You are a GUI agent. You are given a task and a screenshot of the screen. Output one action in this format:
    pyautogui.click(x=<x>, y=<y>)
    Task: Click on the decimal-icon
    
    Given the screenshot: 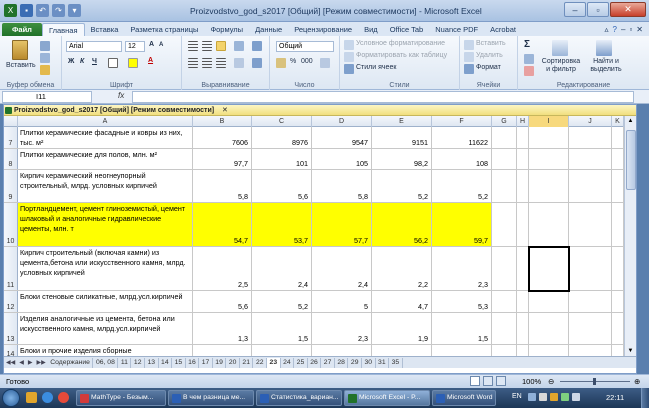 What is the action you would take?
    pyautogui.click(x=325, y=63)
    